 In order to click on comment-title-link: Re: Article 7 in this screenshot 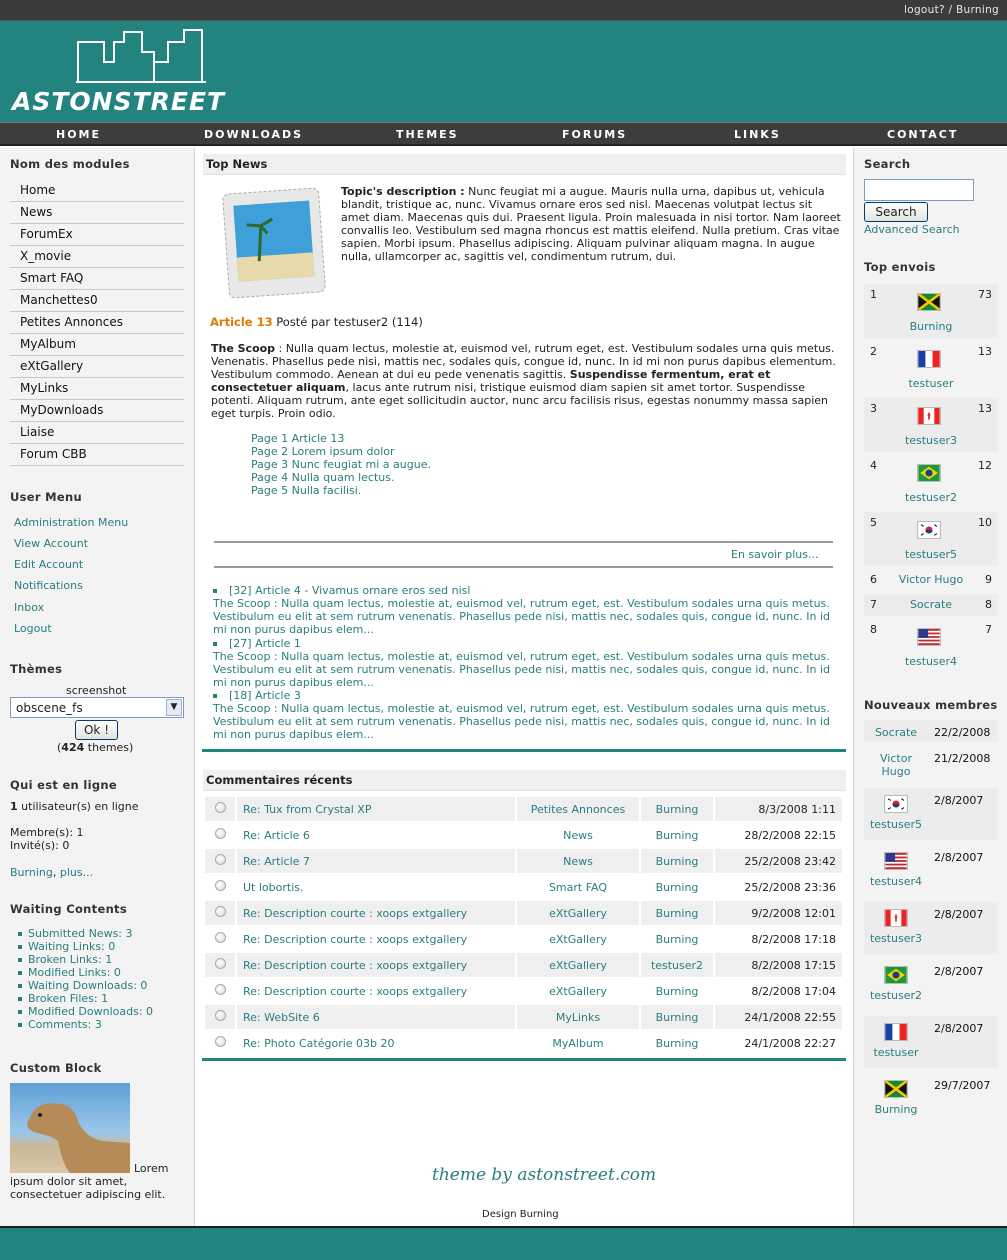, I will do `click(276, 861)`.